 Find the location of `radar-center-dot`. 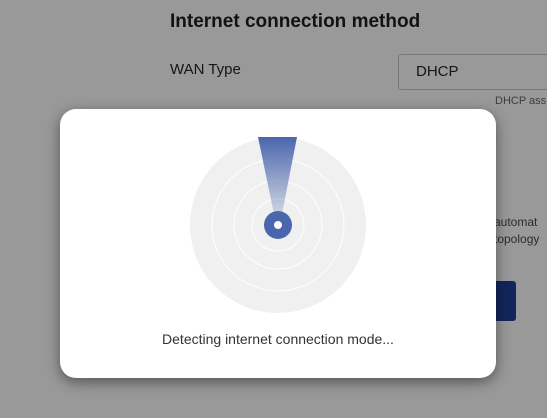

radar-center-dot is located at coordinates (278, 225).